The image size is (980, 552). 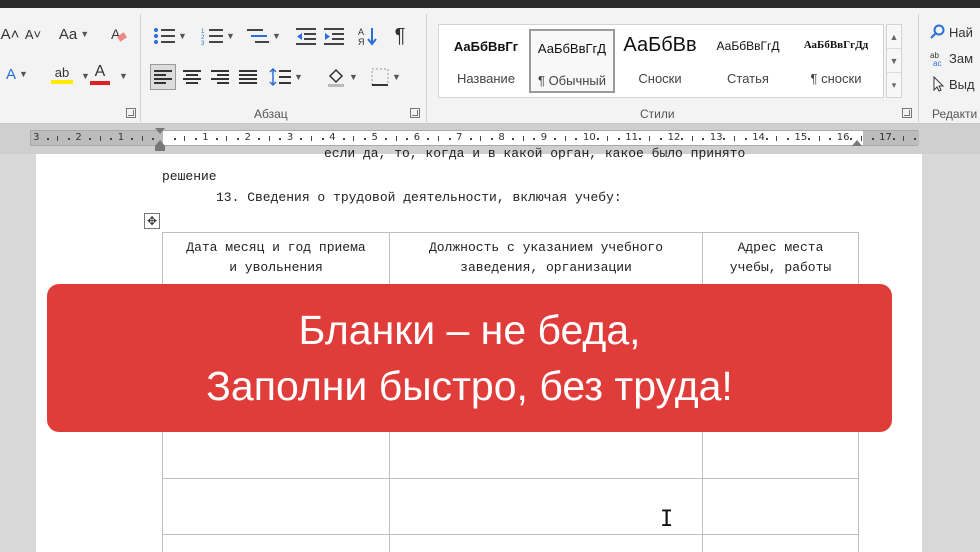 I want to click on style-footnotes: АаБбВв Сноски, so click(x=660, y=61).